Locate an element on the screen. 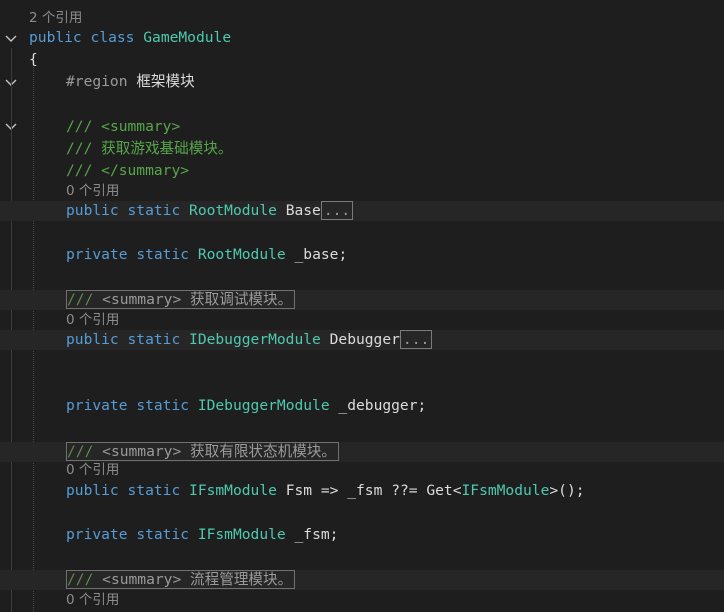  generic-type-argument: IFsmModule is located at coordinates (505, 490).